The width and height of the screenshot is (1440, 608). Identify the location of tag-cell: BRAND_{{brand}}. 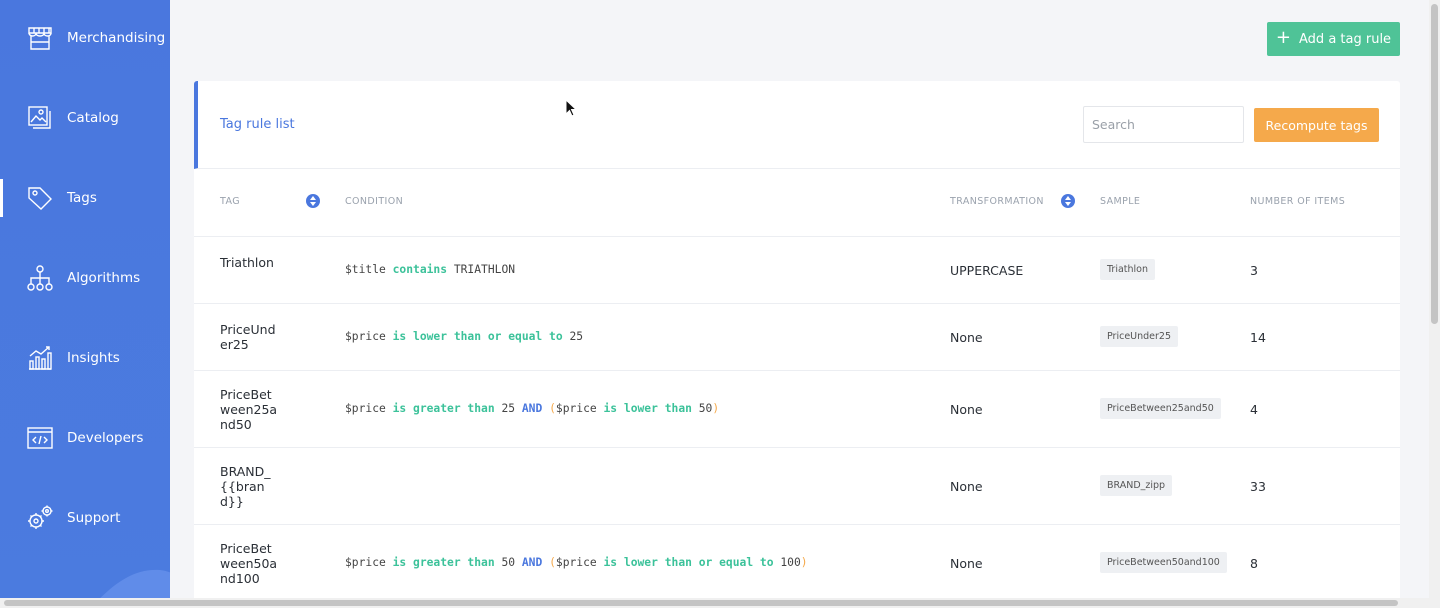
(245, 486).